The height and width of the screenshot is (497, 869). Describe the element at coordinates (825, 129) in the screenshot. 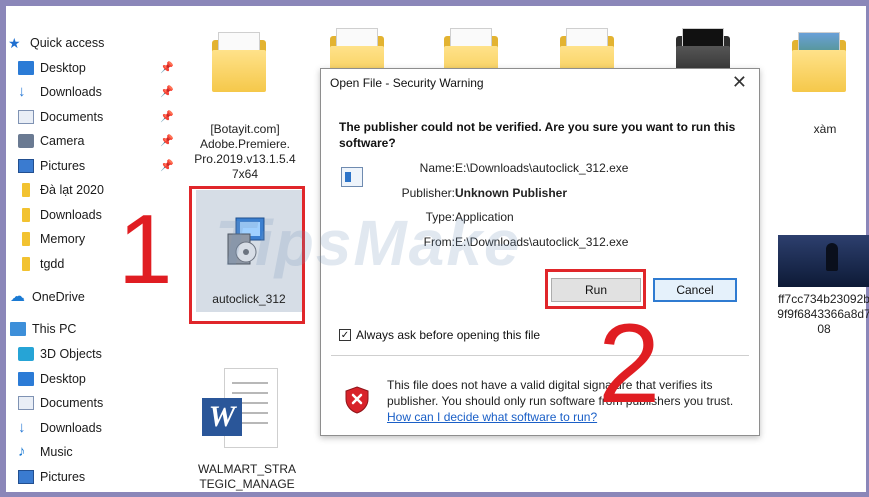

I see `file-label-xam: xàm` at that location.